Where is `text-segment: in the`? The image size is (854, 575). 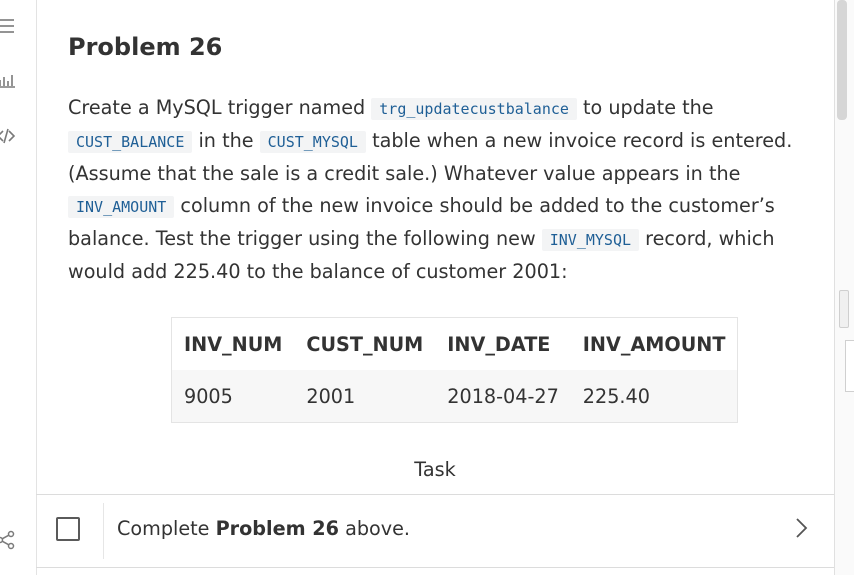
text-segment: in the is located at coordinates (226, 140).